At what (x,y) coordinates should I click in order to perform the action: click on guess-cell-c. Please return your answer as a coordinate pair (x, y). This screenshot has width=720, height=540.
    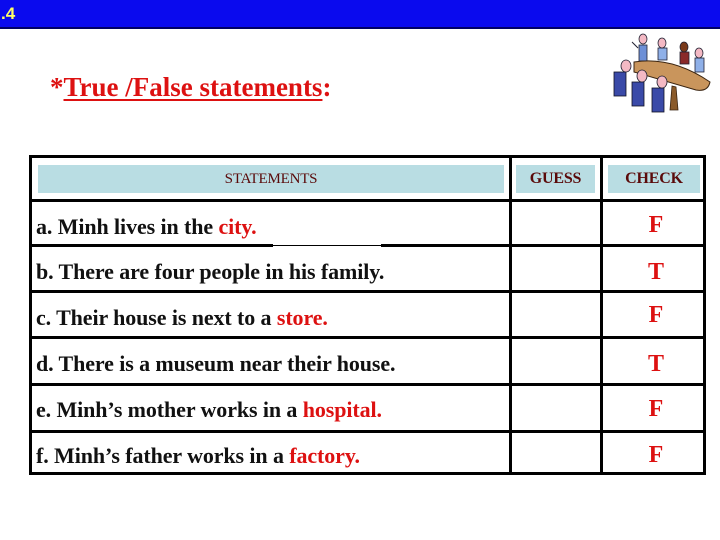
    Looking at the image, I should click on (556, 314).